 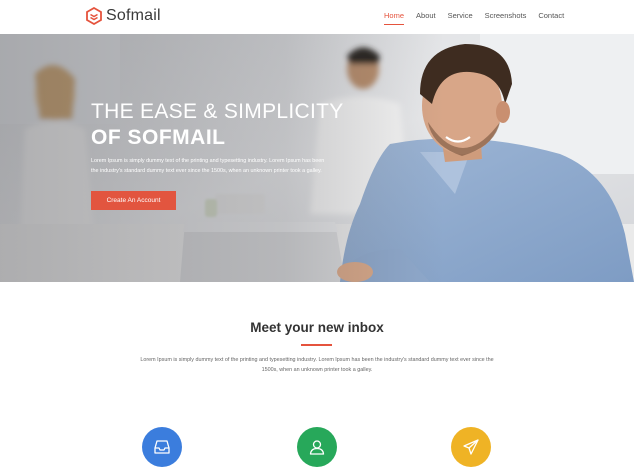 What do you see at coordinates (394, 18) in the screenshot?
I see `nav-home: Home` at bounding box center [394, 18].